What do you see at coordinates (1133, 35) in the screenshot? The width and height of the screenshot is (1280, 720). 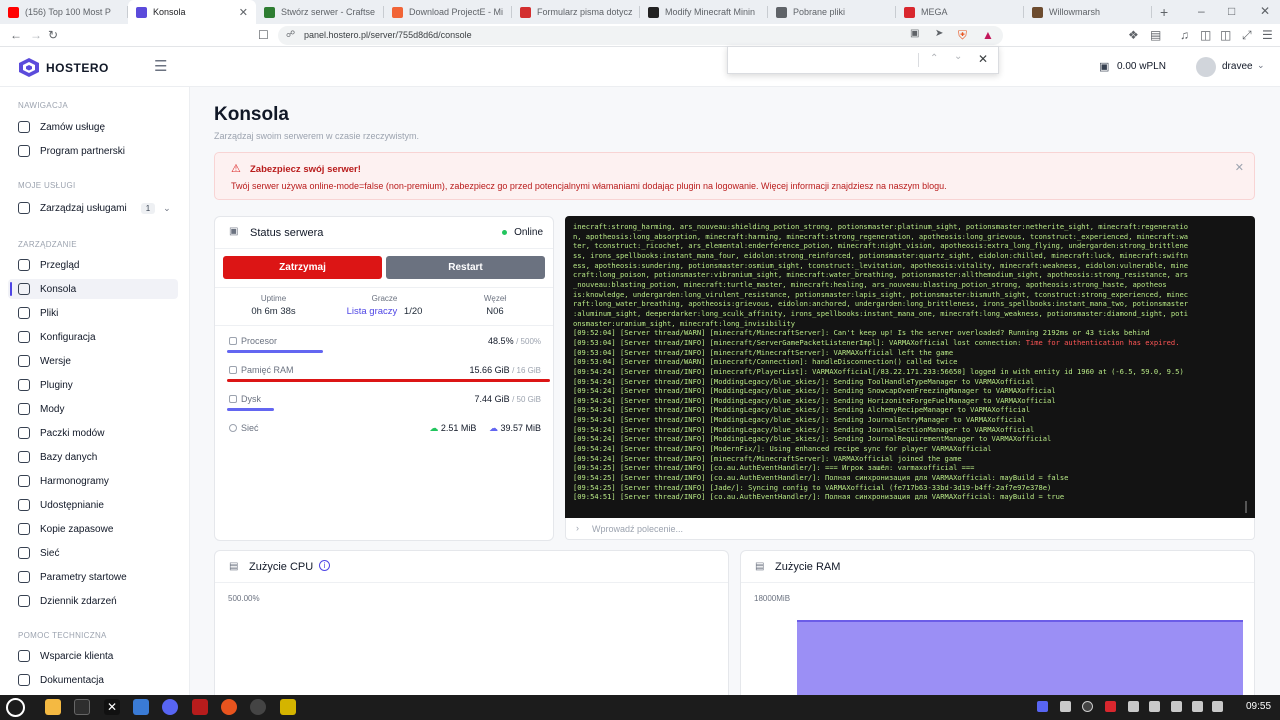 I see `extensions-icon: ❖` at bounding box center [1133, 35].